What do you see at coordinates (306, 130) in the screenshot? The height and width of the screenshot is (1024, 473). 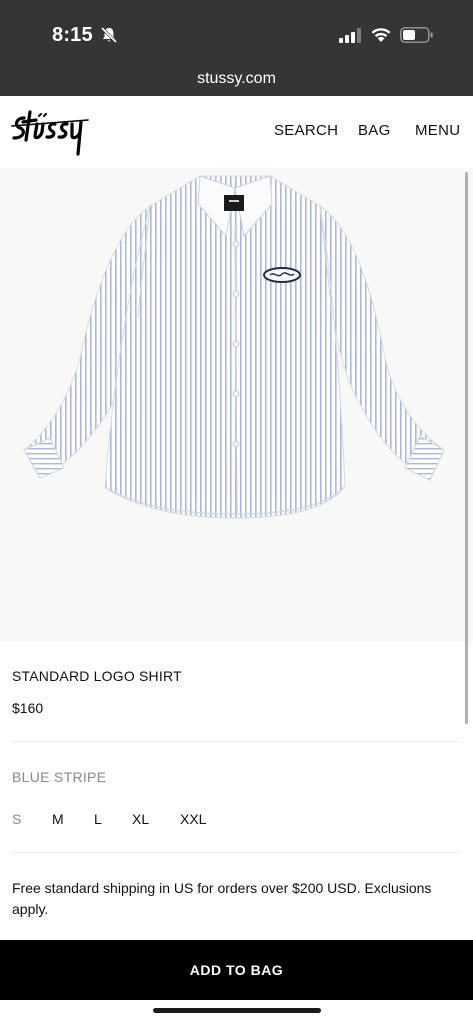 I see `nav-search: SEARCH` at bounding box center [306, 130].